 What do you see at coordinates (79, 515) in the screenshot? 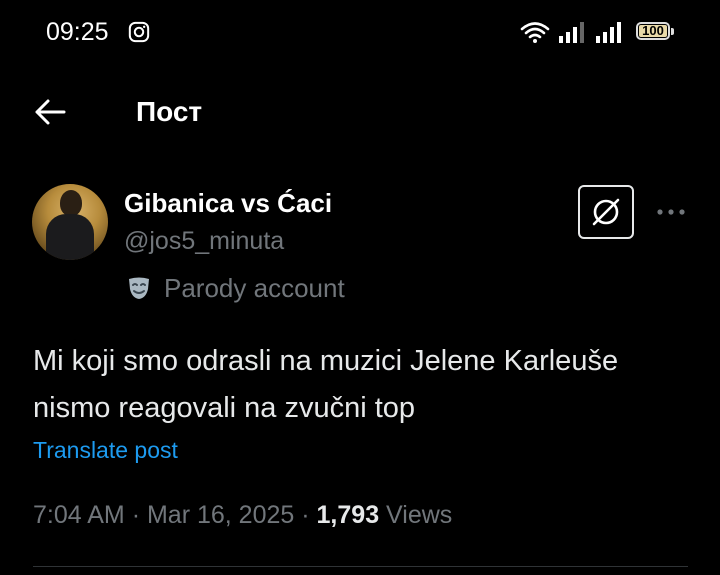
I see `post-time: 7:04 AM` at bounding box center [79, 515].